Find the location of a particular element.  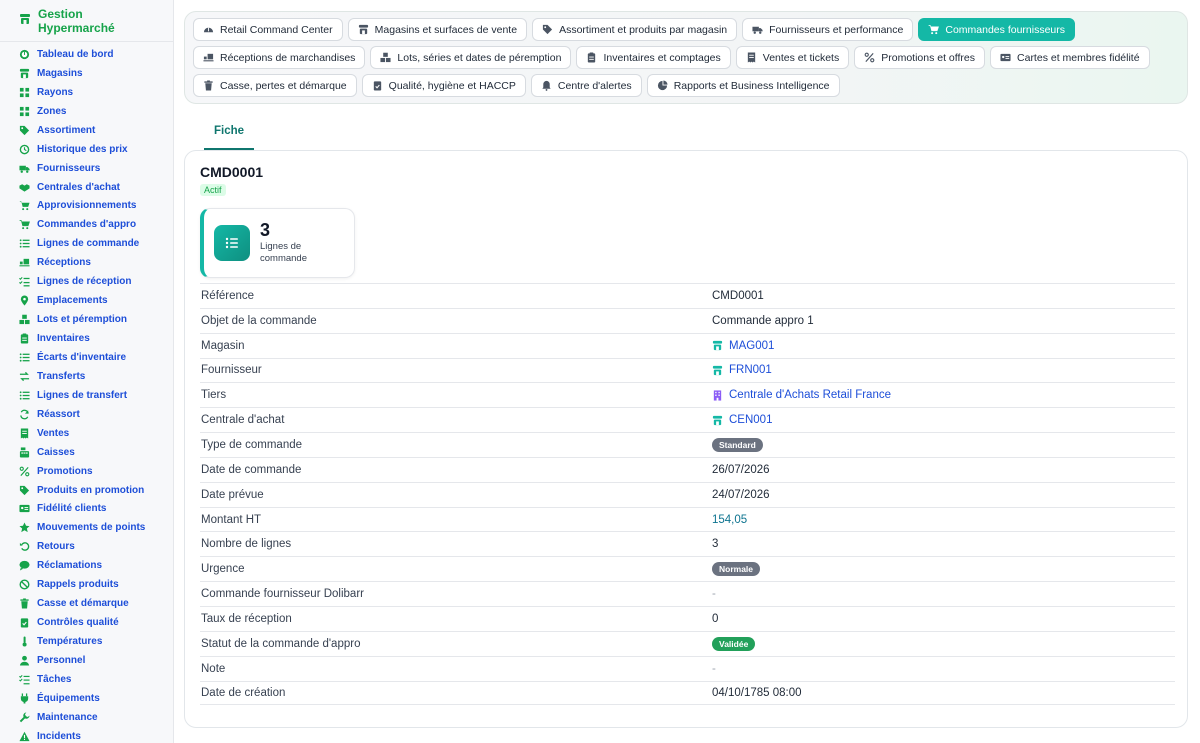

sidebar-item: Fidélité clients is located at coordinates (86, 509).